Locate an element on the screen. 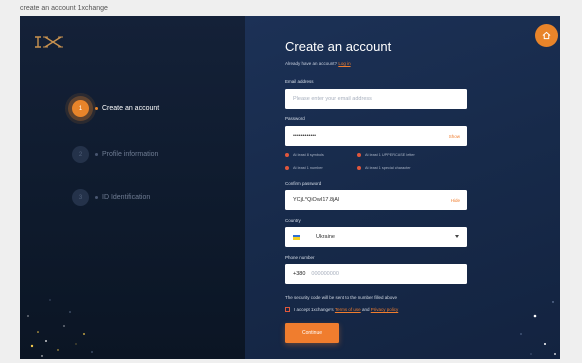  step-number: 1 is located at coordinates (80, 108).